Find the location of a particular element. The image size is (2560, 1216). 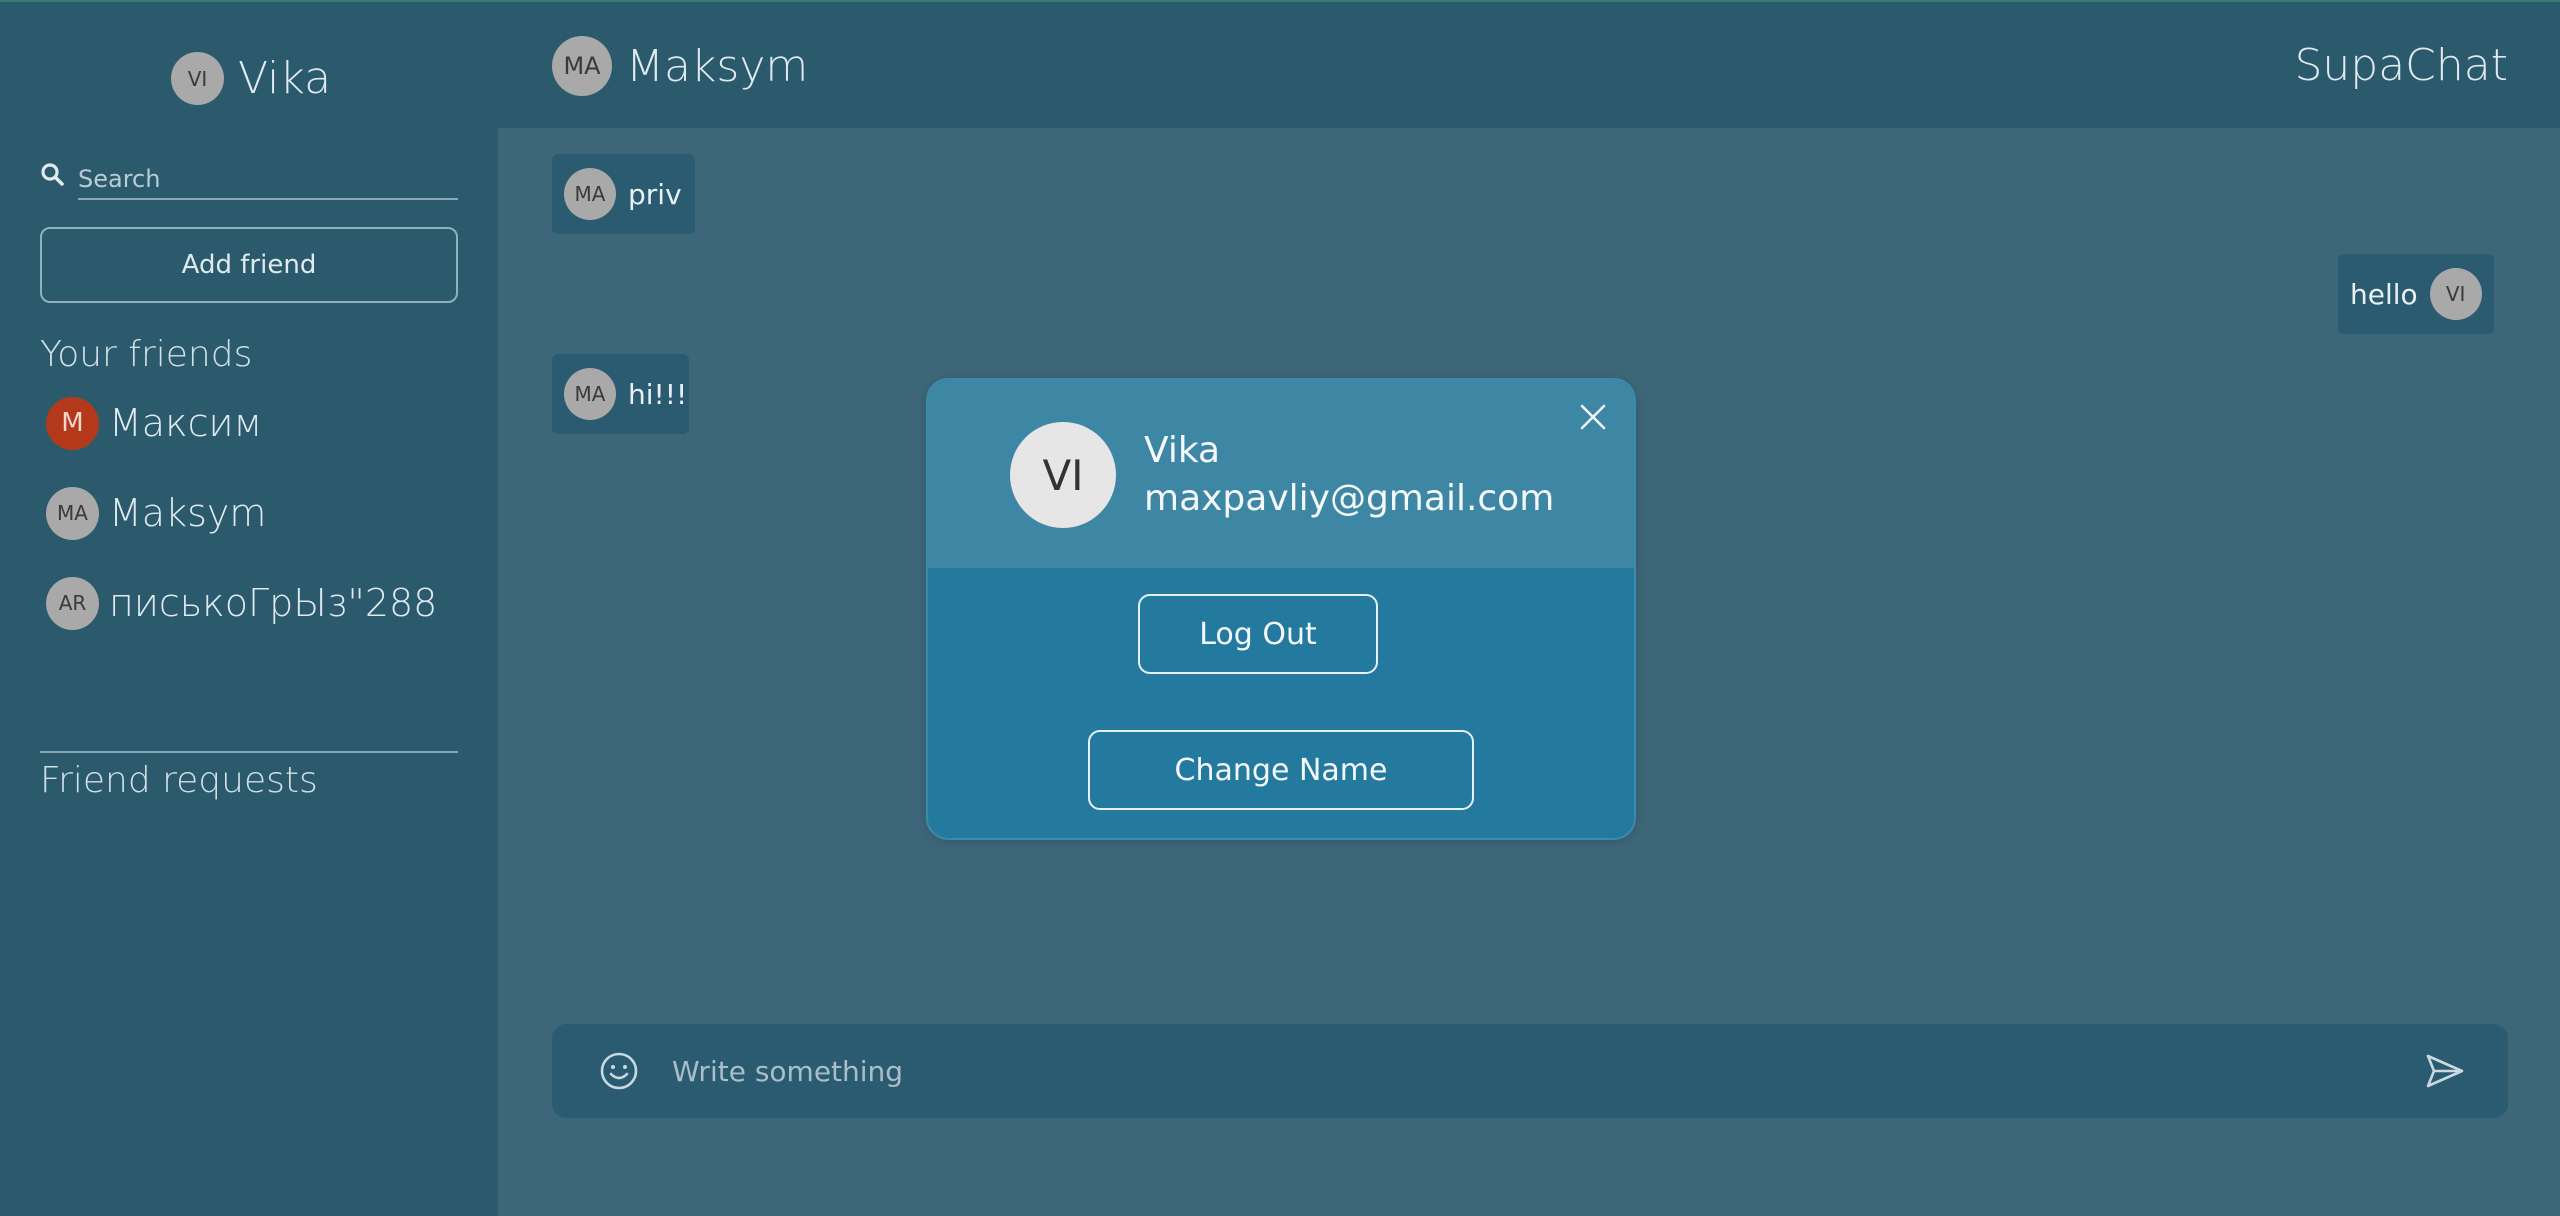

profile-header: VI Vika maxpavliy@gmail.com is located at coordinates (1281, 474).